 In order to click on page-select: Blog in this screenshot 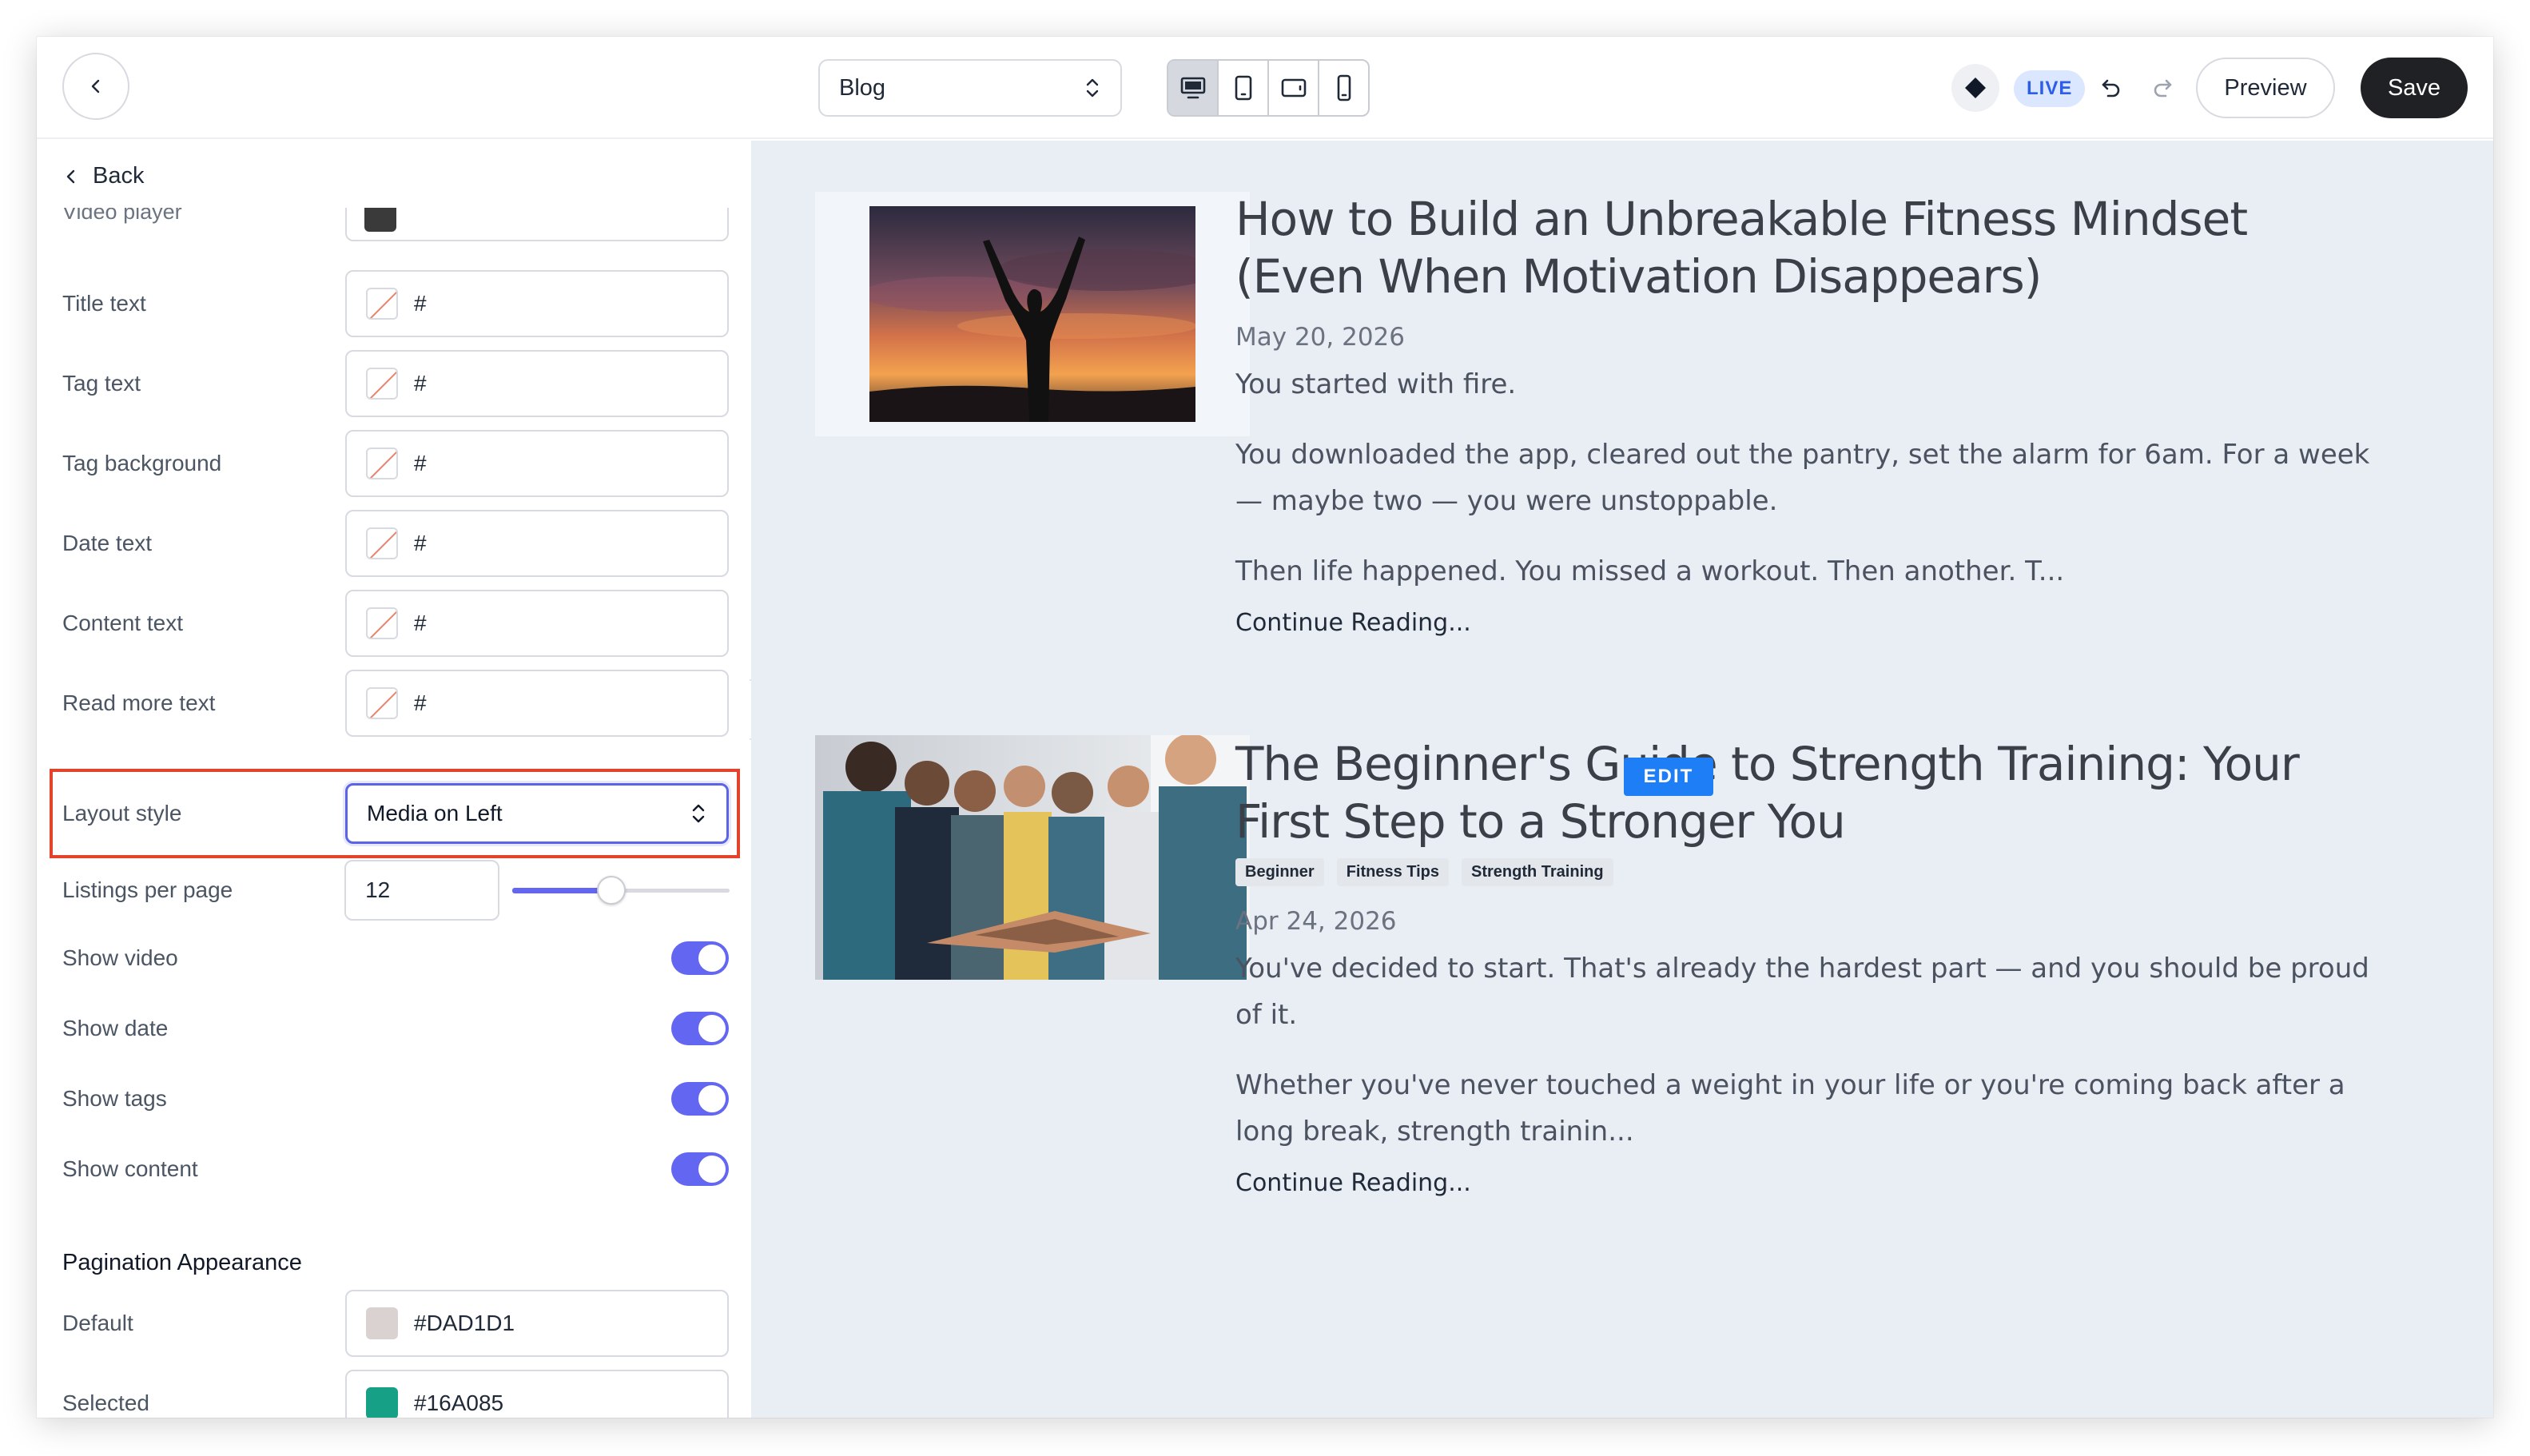, I will do `click(970, 88)`.